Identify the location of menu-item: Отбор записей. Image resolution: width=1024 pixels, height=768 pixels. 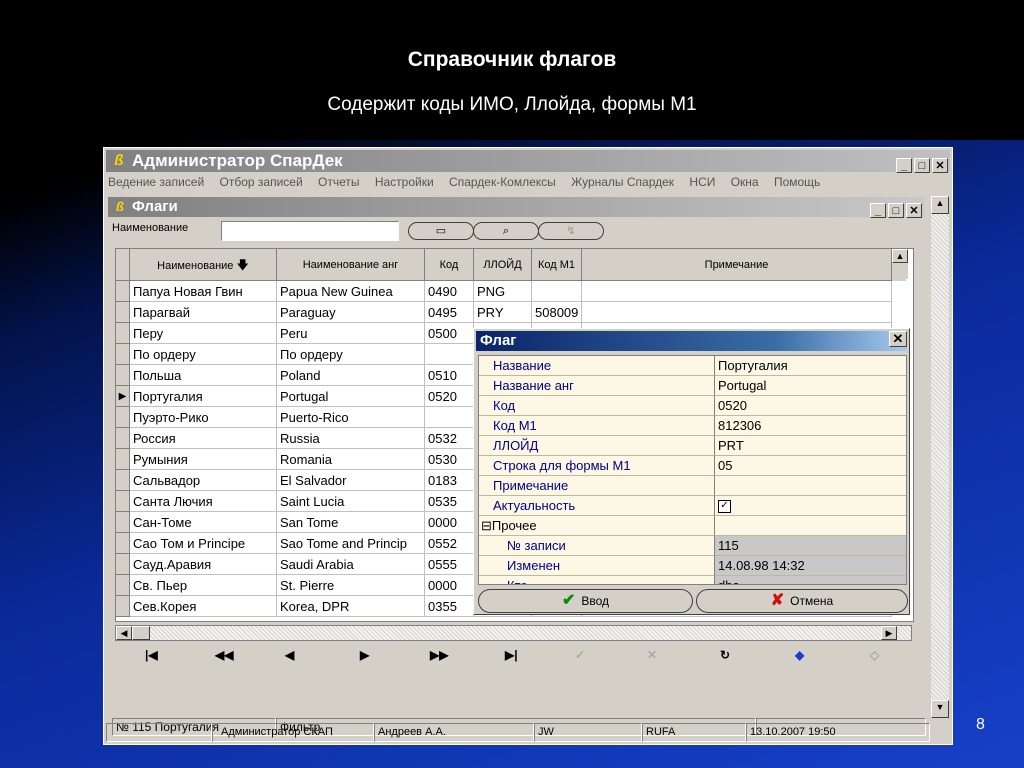
(261, 182).